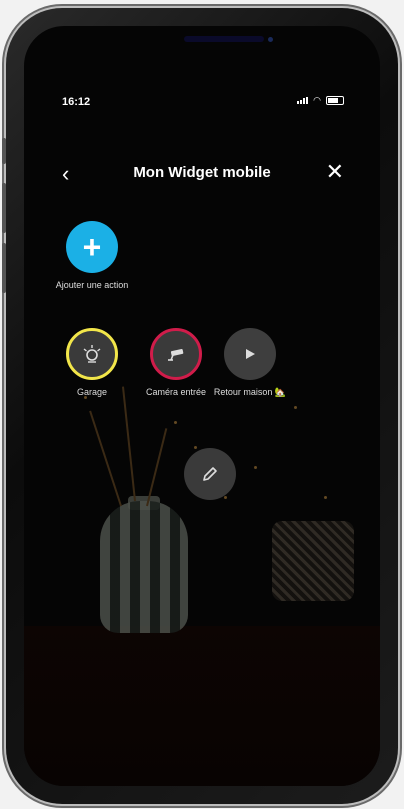 The width and height of the screenshot is (404, 809). I want to click on signal-icon, so click(303, 100).